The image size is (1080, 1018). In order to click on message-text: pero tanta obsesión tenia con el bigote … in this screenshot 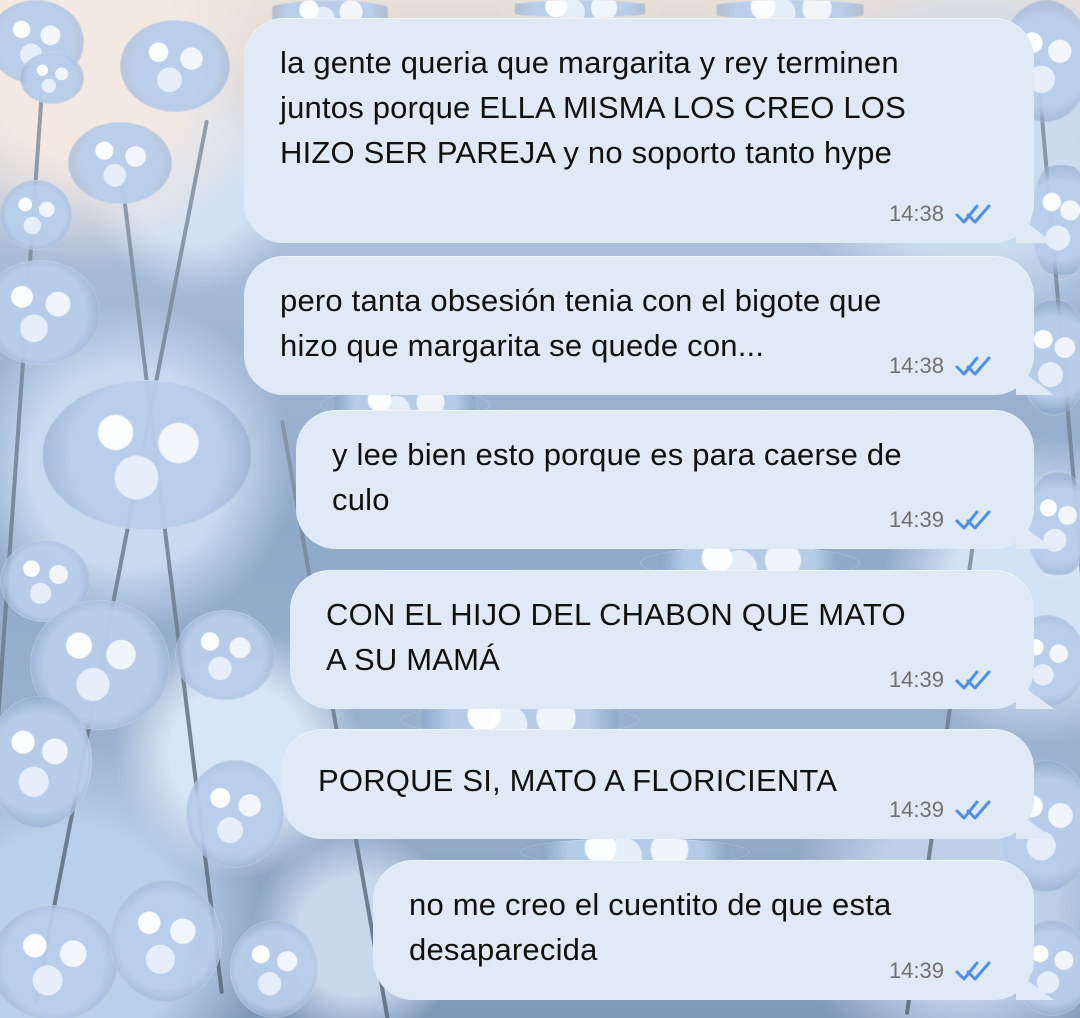, I will do `click(581, 323)`.